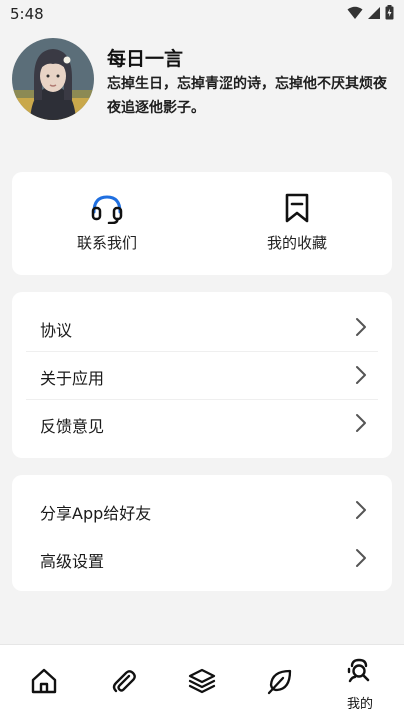 This screenshot has width=404, height=721. Describe the element at coordinates (202, 558) in the screenshot. I see `menu-item-advanced-settings: 高级设置` at that location.